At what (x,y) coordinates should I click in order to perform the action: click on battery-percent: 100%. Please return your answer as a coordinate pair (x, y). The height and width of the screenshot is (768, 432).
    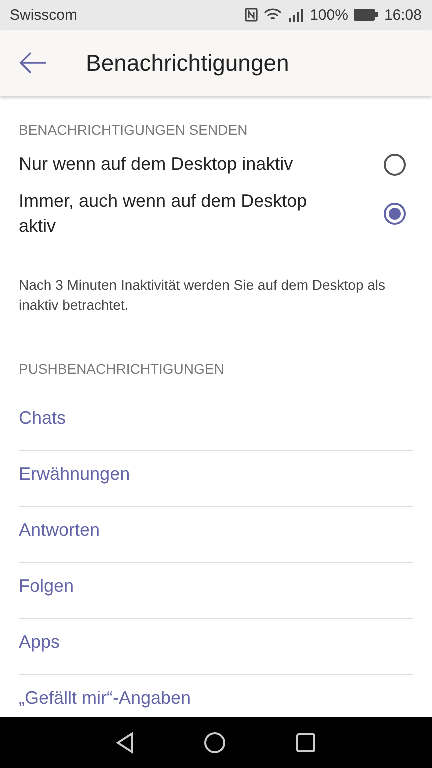
    Looking at the image, I should click on (329, 15).